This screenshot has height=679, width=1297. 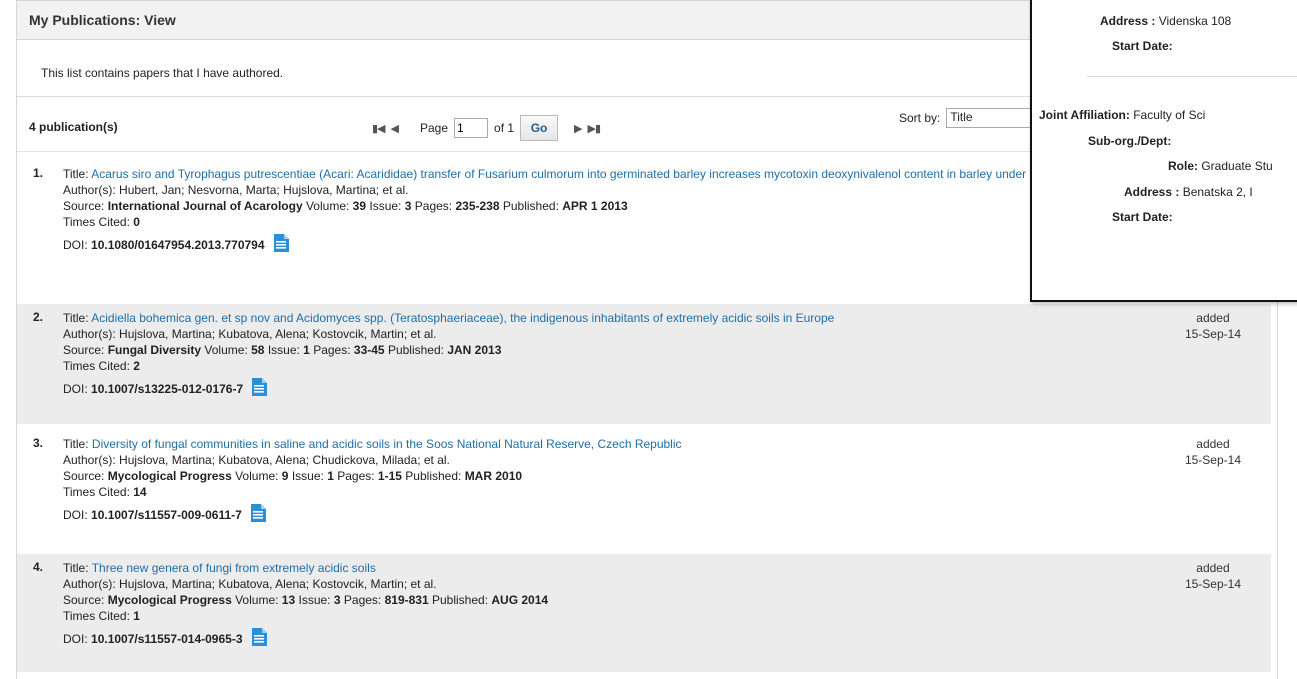 I want to click on journal-name: International Journal of Acarology, so click(x=205, y=206).